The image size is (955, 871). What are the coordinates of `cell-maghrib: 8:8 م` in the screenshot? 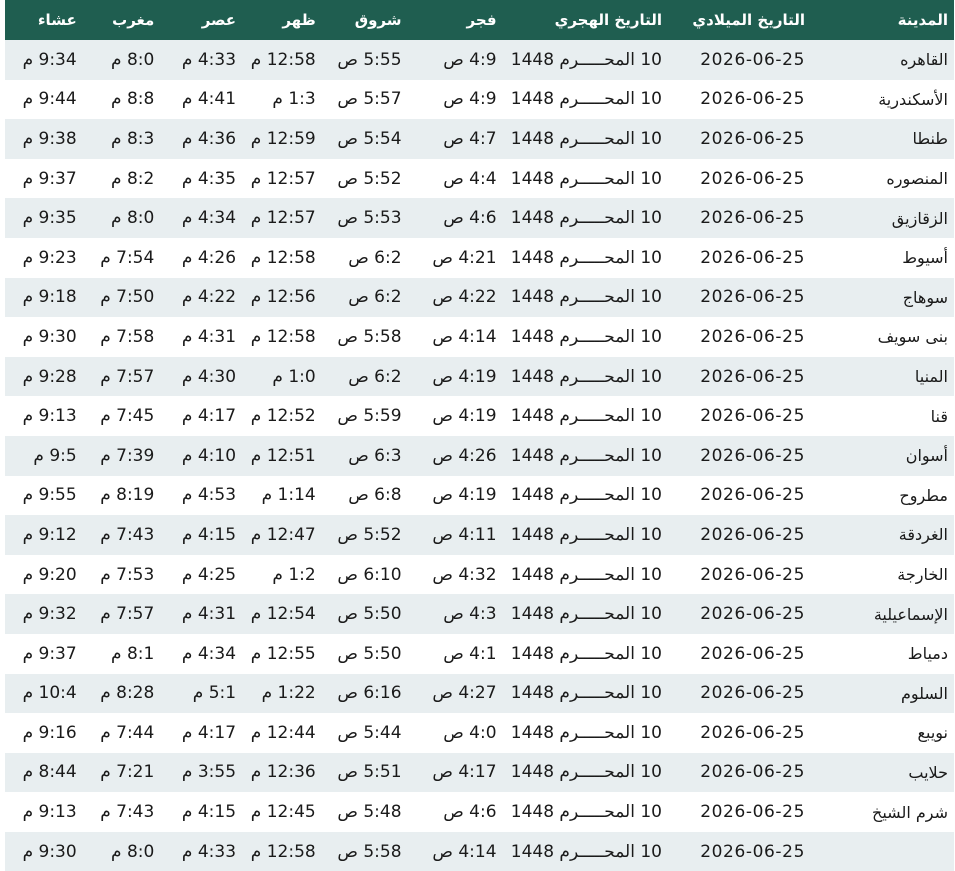 It's located at (133, 99).